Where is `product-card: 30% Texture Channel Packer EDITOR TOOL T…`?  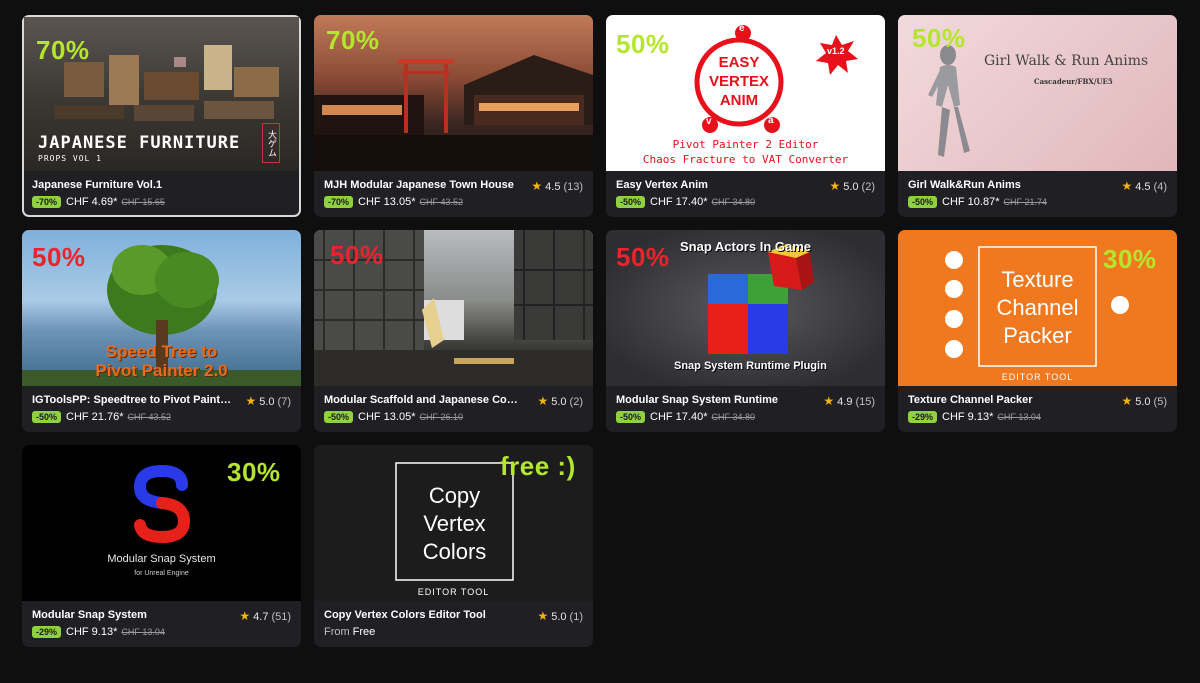
product-card: 30% Texture Channel Packer EDITOR TOOL T… is located at coordinates (1037, 331).